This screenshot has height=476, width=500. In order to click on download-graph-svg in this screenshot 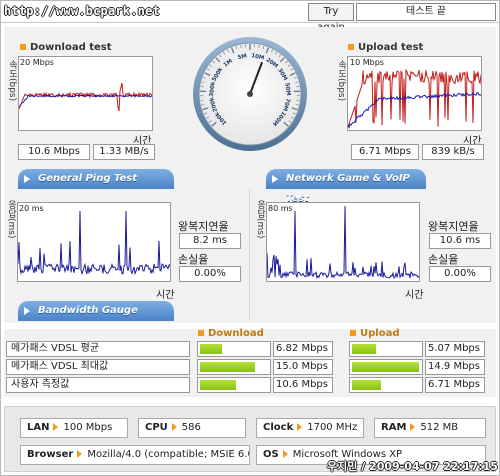, I will do `click(85, 97)`.